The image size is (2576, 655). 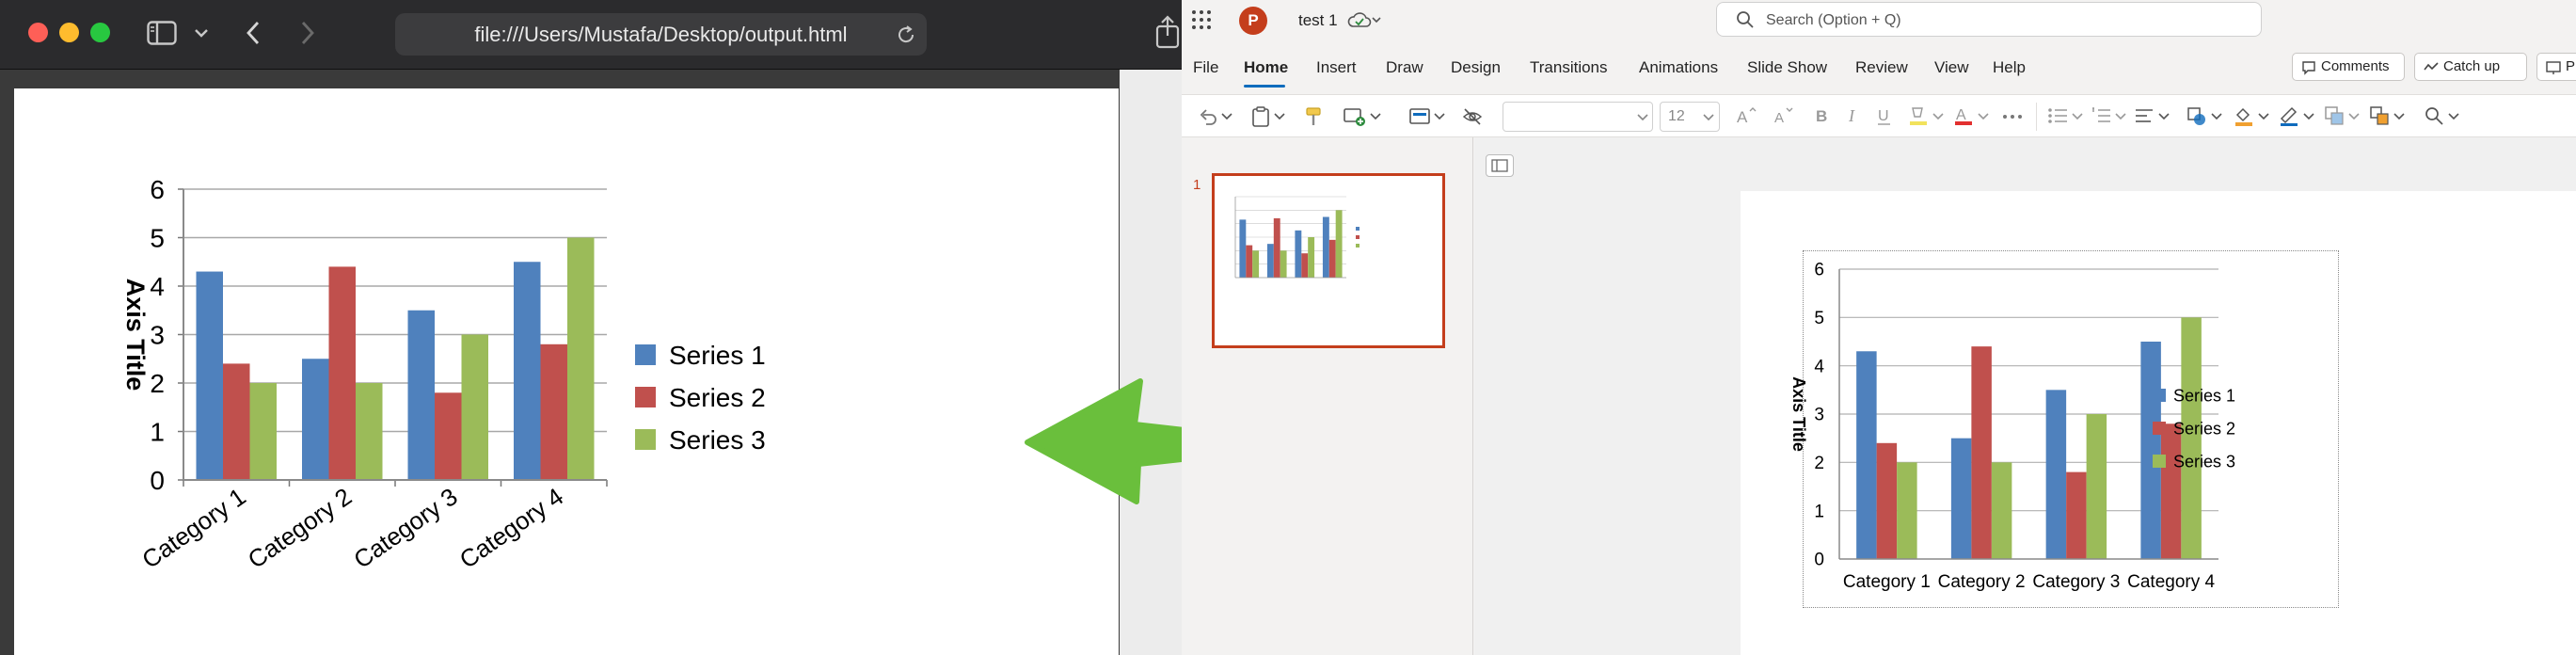 I want to click on search-input: Search (Option + Q), so click(x=1989, y=19).